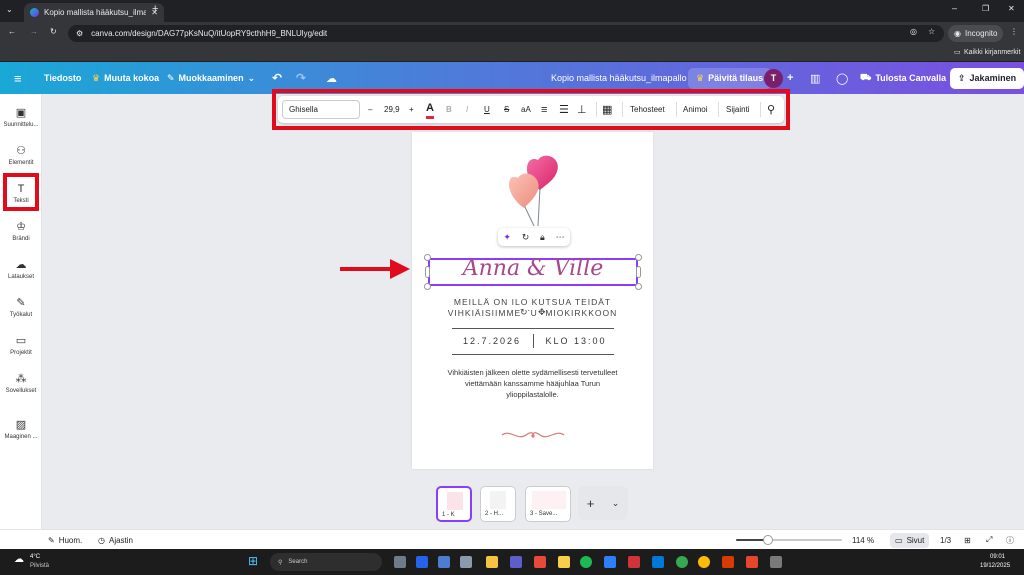 This screenshot has width=1024, height=575. Describe the element at coordinates (125, 78) in the screenshot. I see `resize-button: ♛ Muuta kokoa` at that location.